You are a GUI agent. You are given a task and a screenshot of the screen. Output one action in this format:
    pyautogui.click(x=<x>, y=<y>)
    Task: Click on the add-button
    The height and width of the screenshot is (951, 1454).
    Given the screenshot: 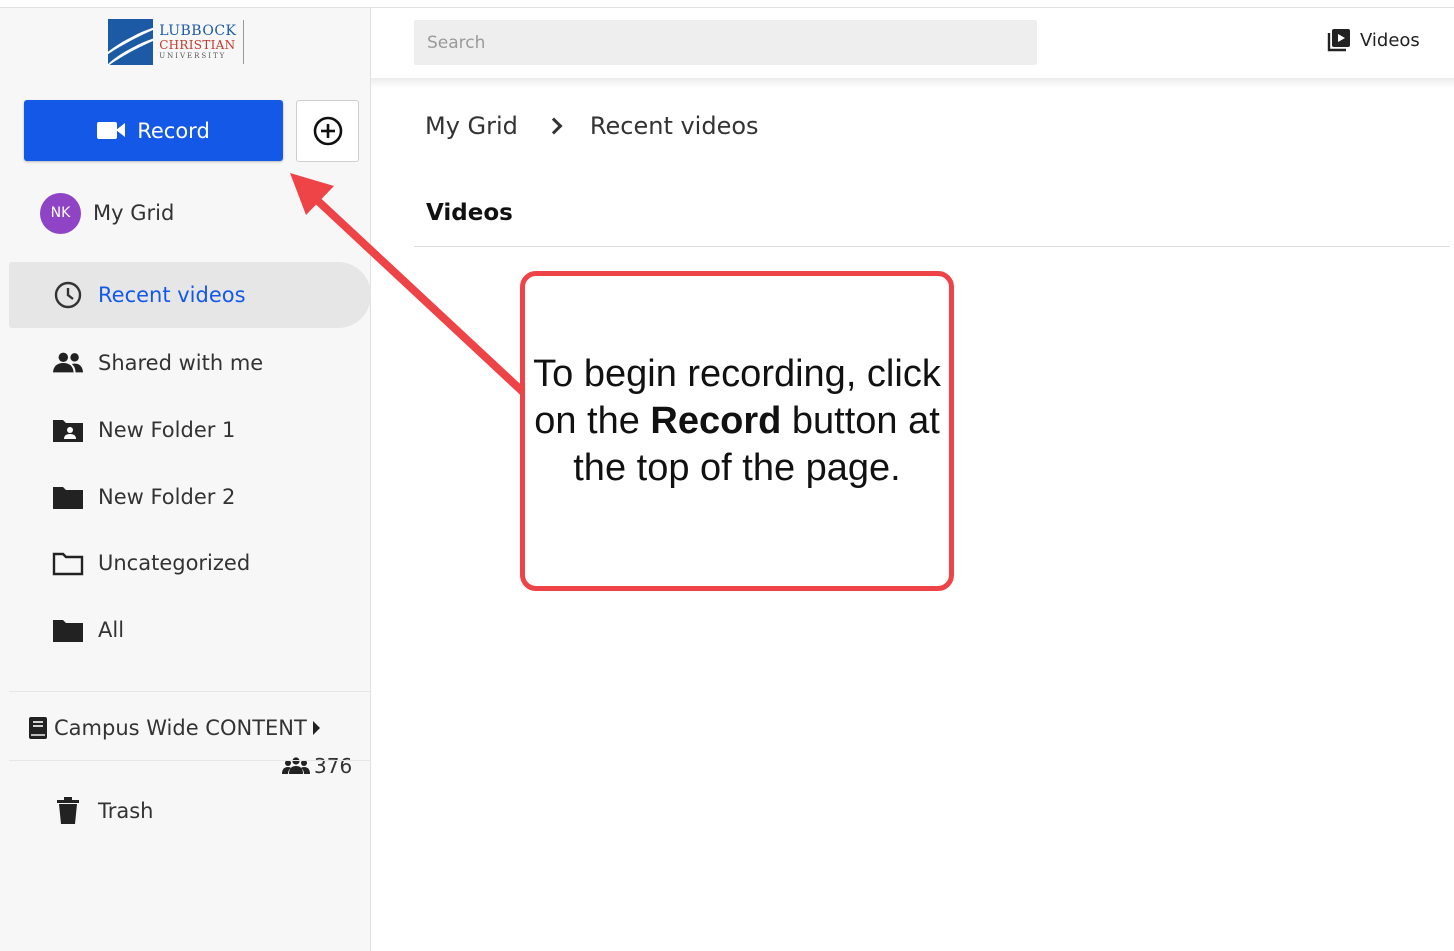 What is the action you would take?
    pyautogui.click(x=327, y=131)
    